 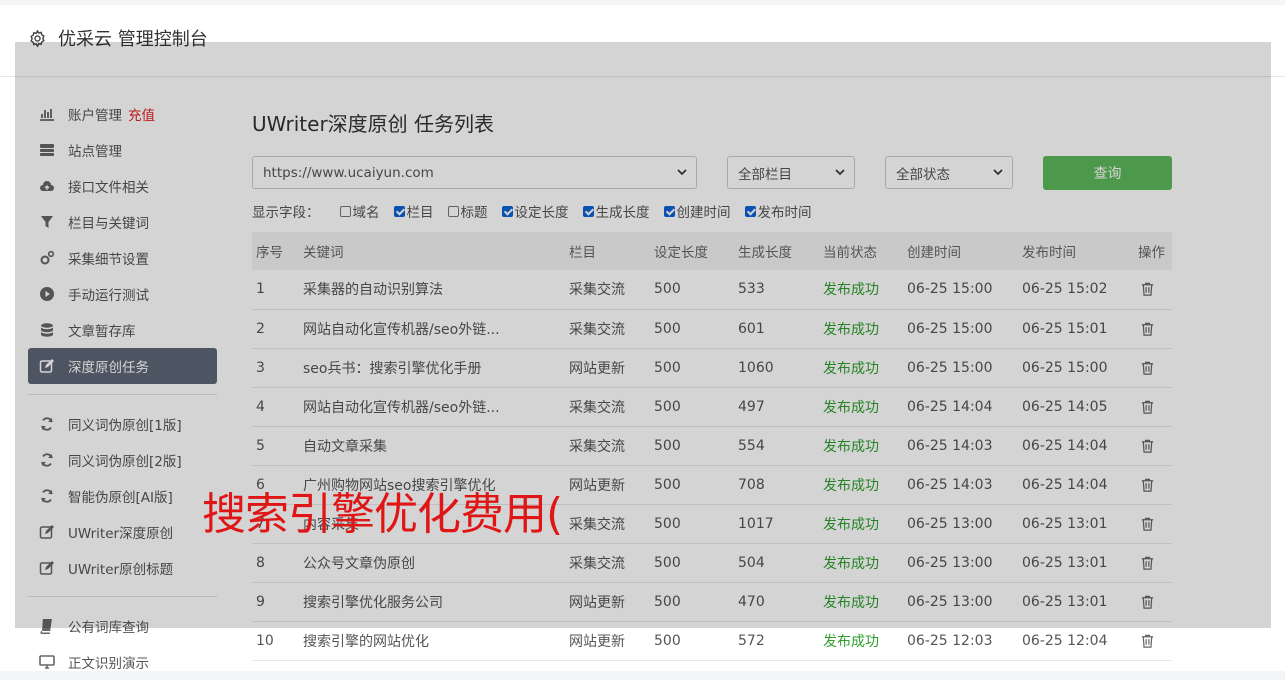 What do you see at coordinates (37, 38) in the screenshot?
I see `gear-icon` at bounding box center [37, 38].